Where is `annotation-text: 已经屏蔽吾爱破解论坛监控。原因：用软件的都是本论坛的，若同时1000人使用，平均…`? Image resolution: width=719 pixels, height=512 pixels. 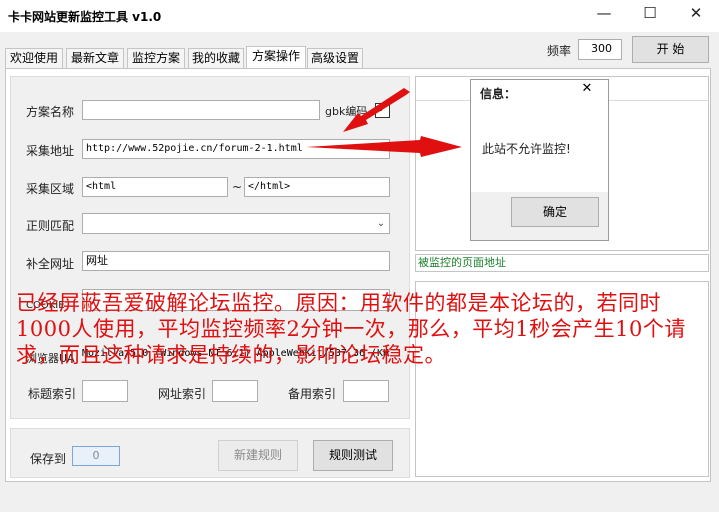 annotation-text: 已经屏蔽吾爱破解论坛监控。原因：用软件的都是本论坛的，若同时1000人使用，平均… is located at coordinates (351, 329).